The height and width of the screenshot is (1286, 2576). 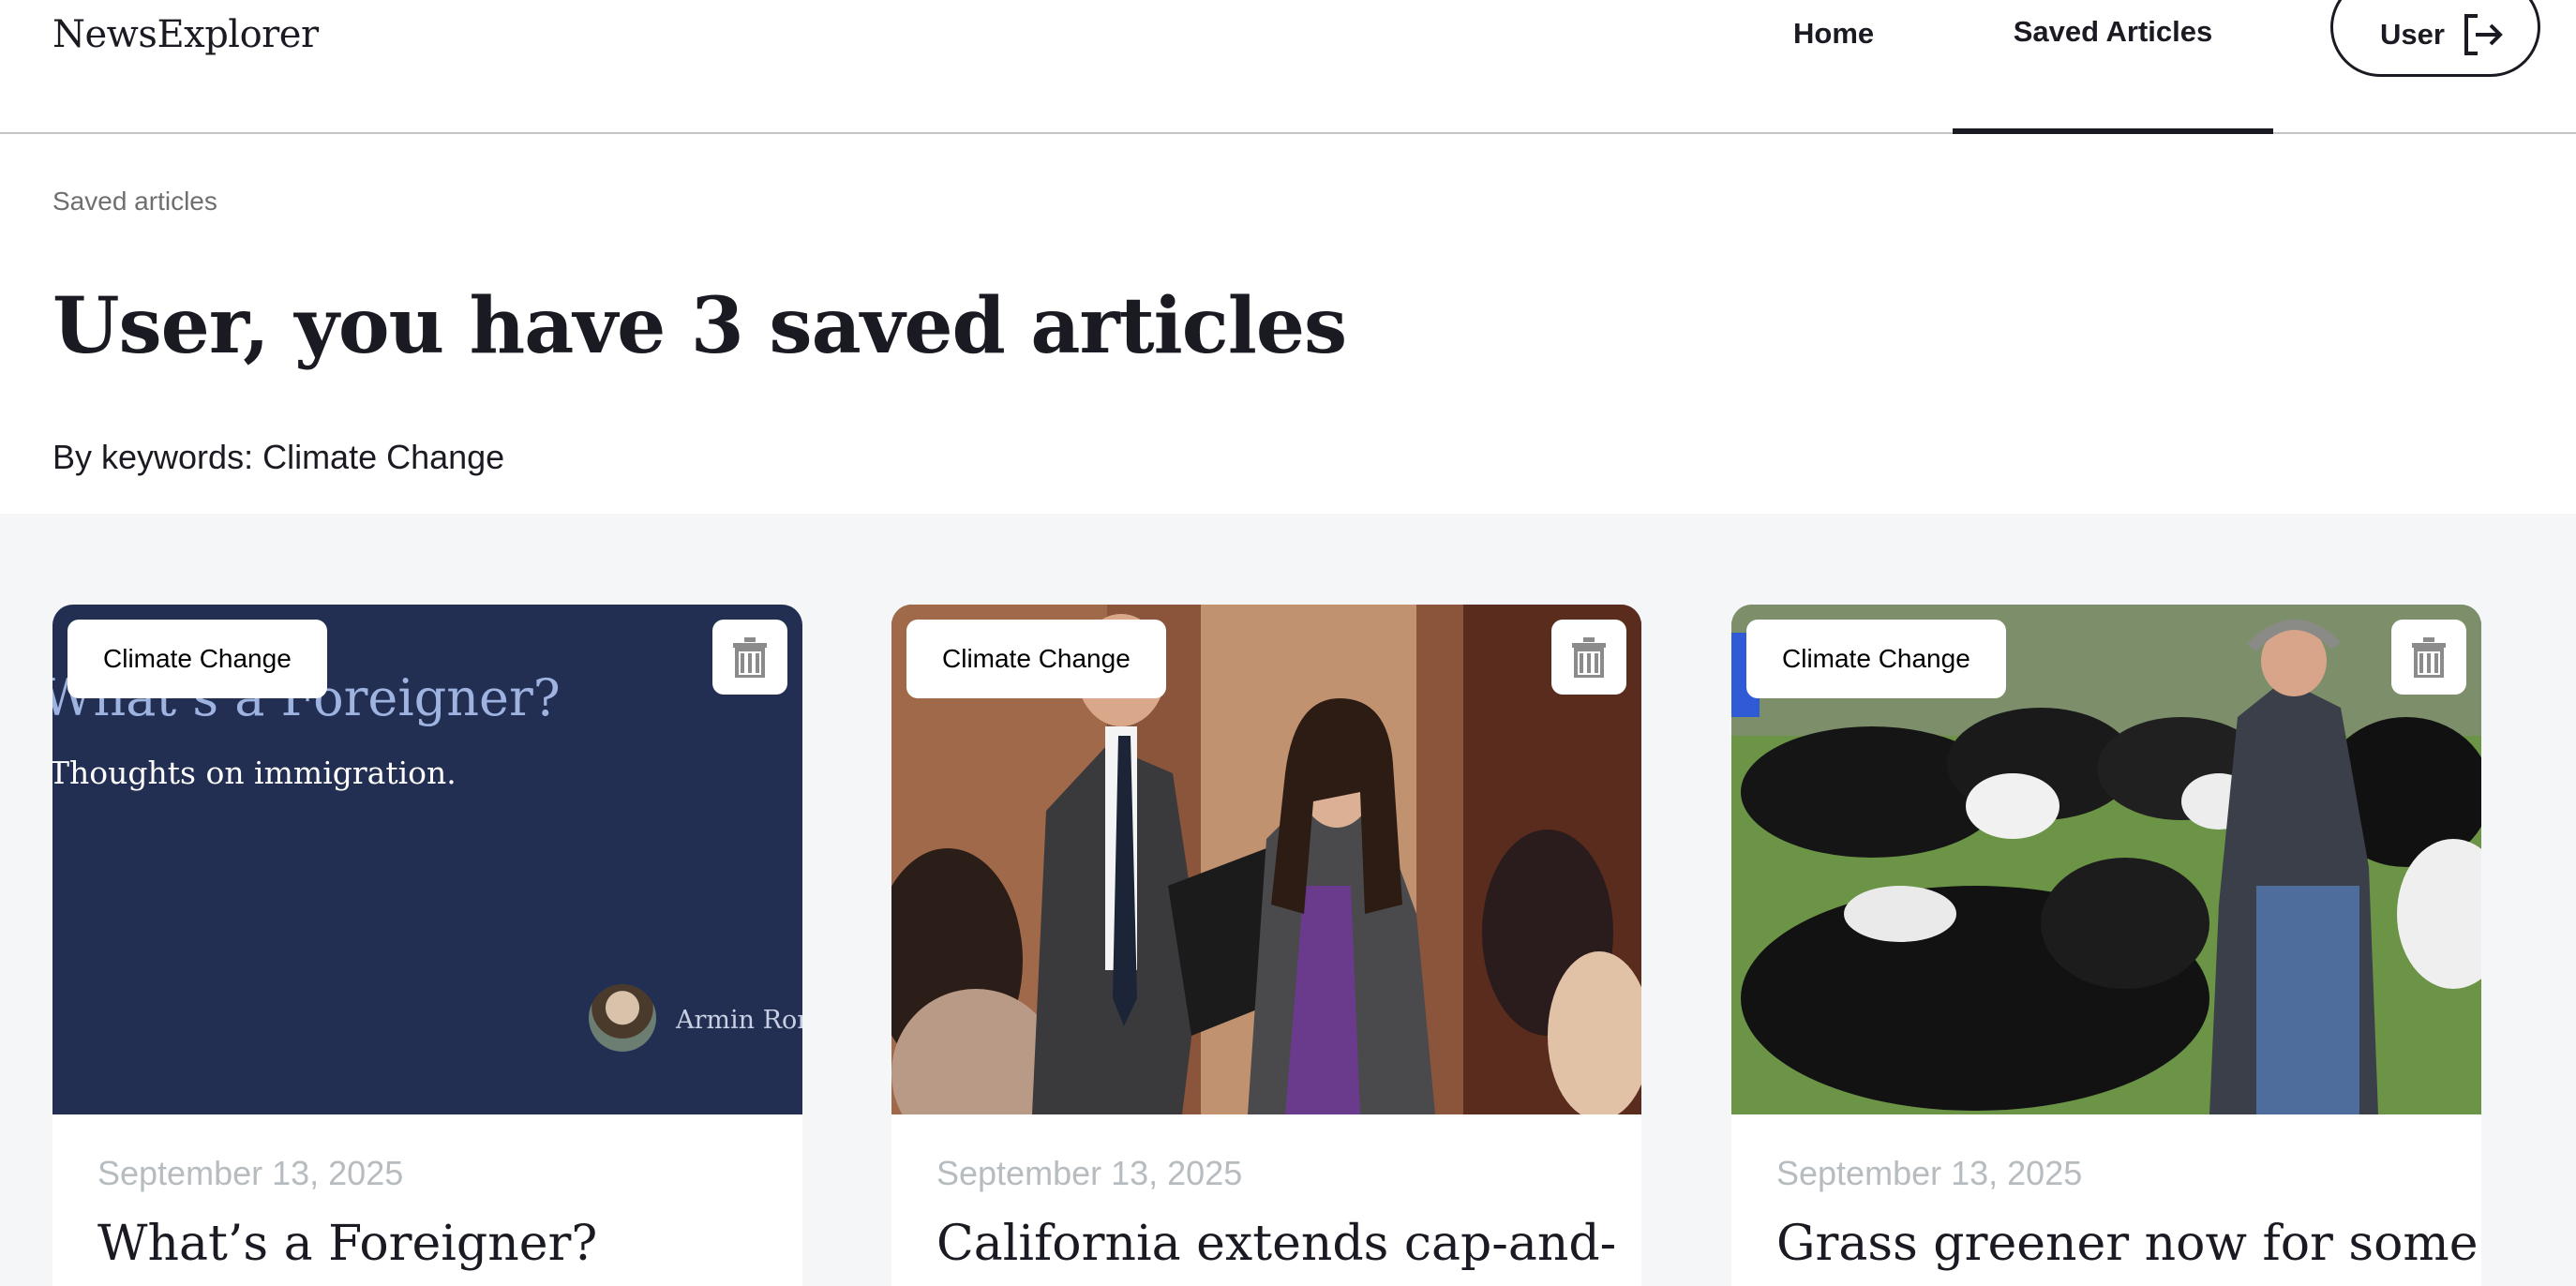 What do you see at coordinates (279, 457) in the screenshot?
I see `keywords-summary: By keywords: Climate Change` at bounding box center [279, 457].